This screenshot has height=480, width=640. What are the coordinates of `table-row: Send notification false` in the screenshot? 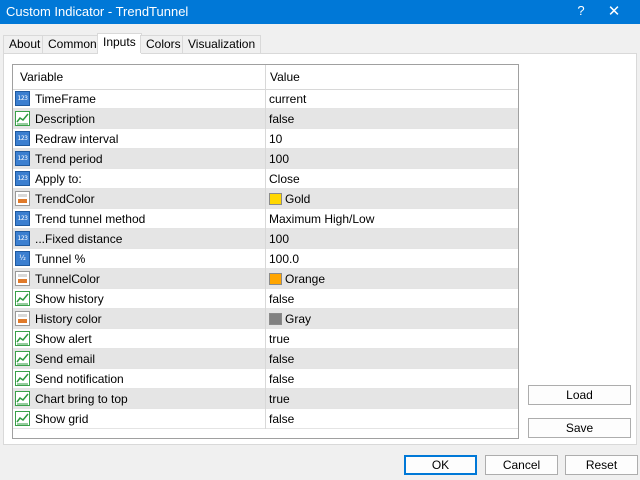 It's located at (265, 379).